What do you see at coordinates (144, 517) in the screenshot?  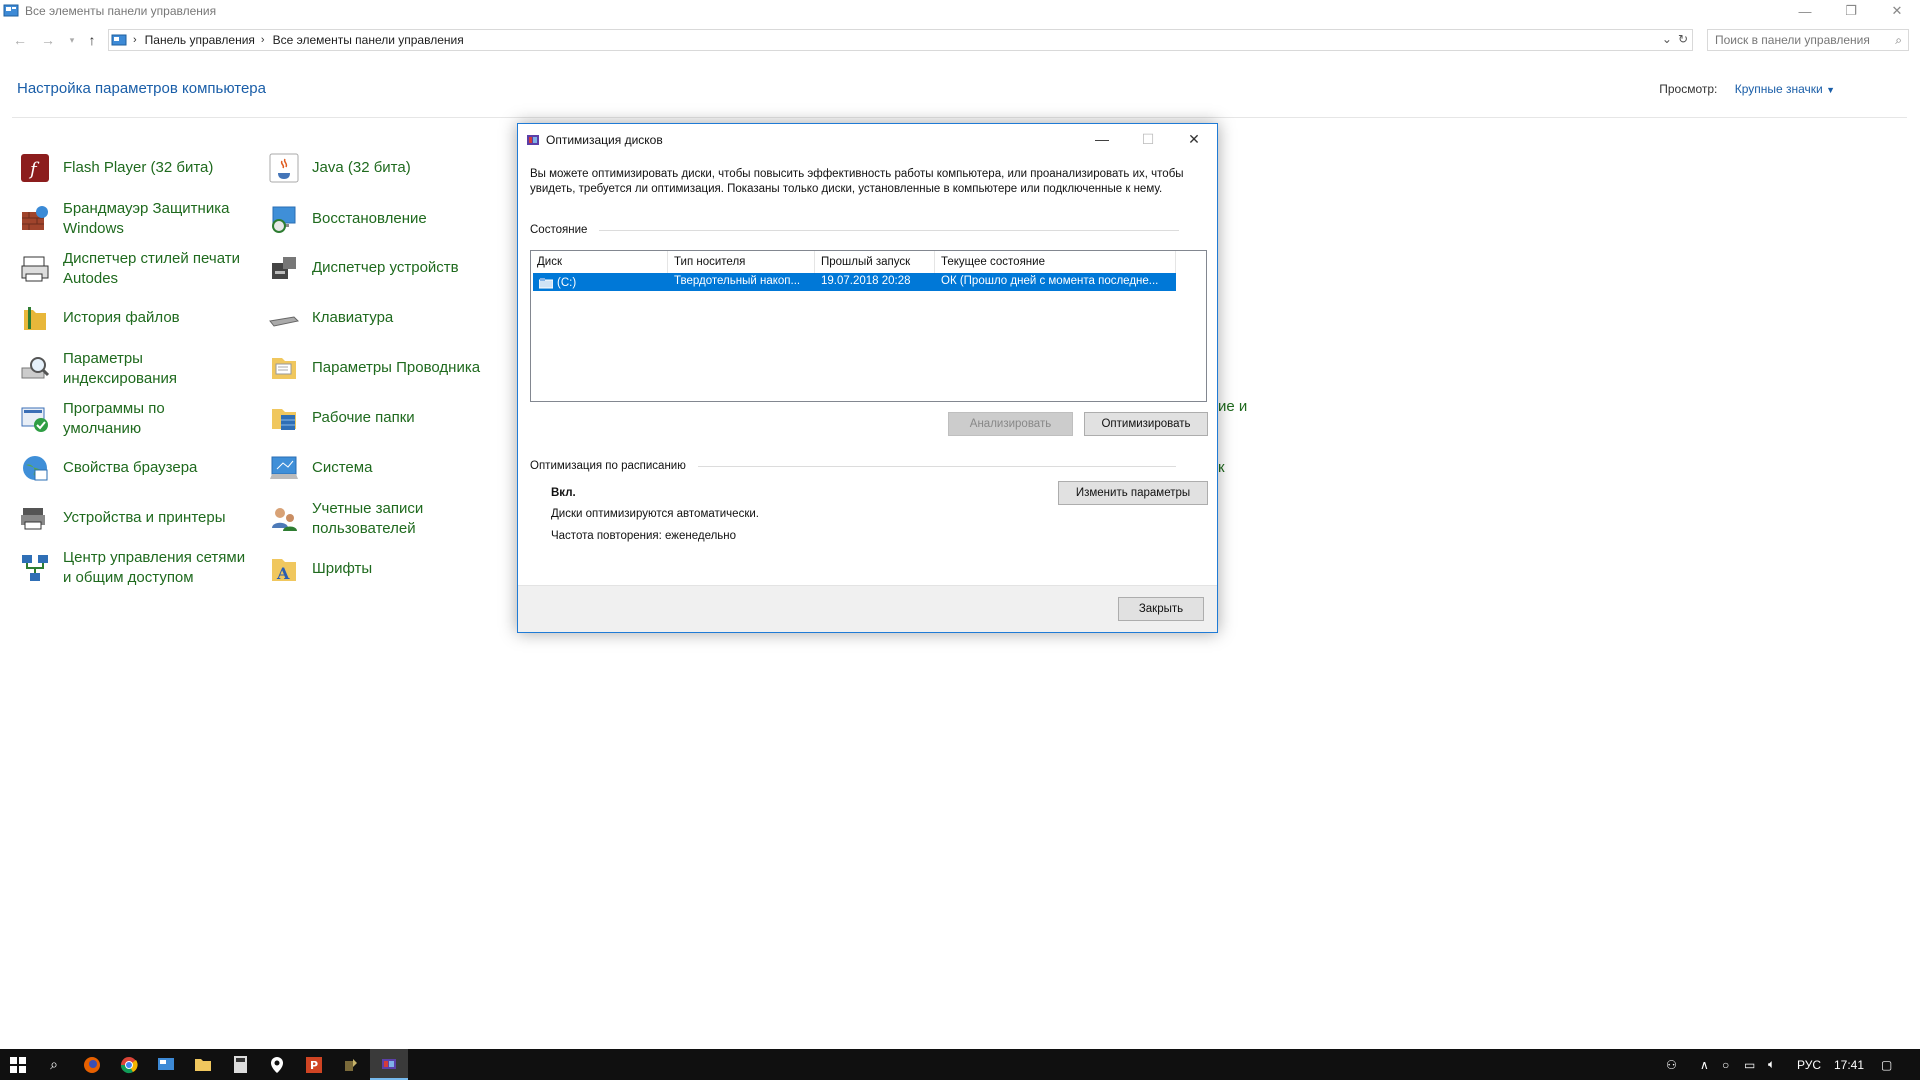 I see `item-label: Устройства и принтеры` at bounding box center [144, 517].